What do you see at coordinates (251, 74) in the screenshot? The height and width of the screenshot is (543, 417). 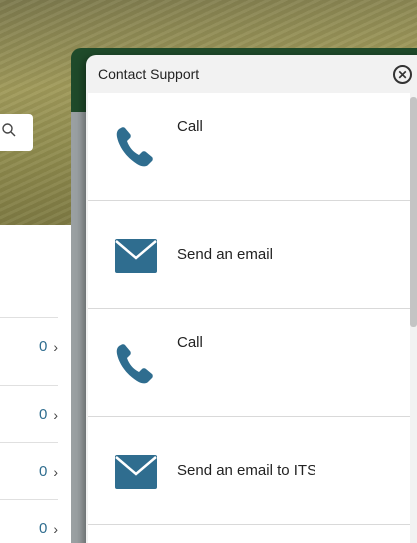 I see `dialog-header: Contact Support` at bounding box center [251, 74].